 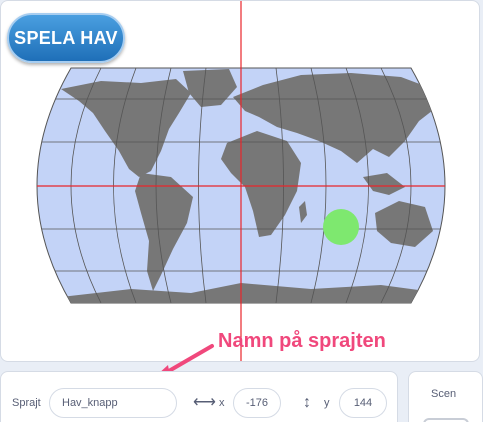 What do you see at coordinates (341, 227) in the screenshot?
I see `target-marker` at bounding box center [341, 227].